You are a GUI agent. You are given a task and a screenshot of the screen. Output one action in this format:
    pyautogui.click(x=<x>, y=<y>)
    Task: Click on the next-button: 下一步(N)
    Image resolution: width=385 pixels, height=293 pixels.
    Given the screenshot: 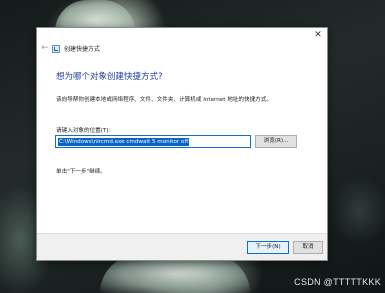 What is the action you would take?
    pyautogui.click(x=268, y=247)
    